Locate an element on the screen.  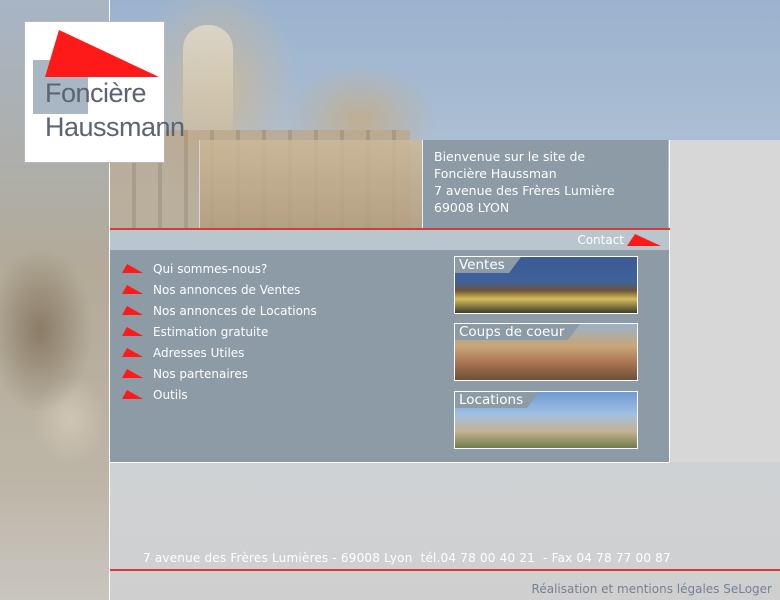
logo-text-line2: Haussmann is located at coordinates (115, 127).